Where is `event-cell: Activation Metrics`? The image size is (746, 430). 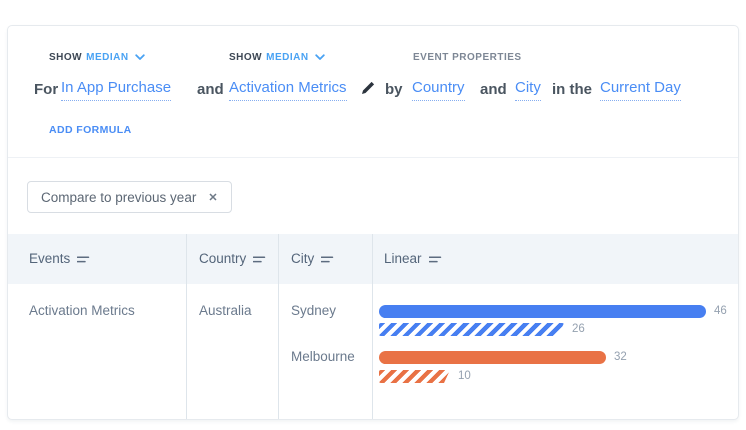 event-cell: Activation Metrics is located at coordinates (82, 310).